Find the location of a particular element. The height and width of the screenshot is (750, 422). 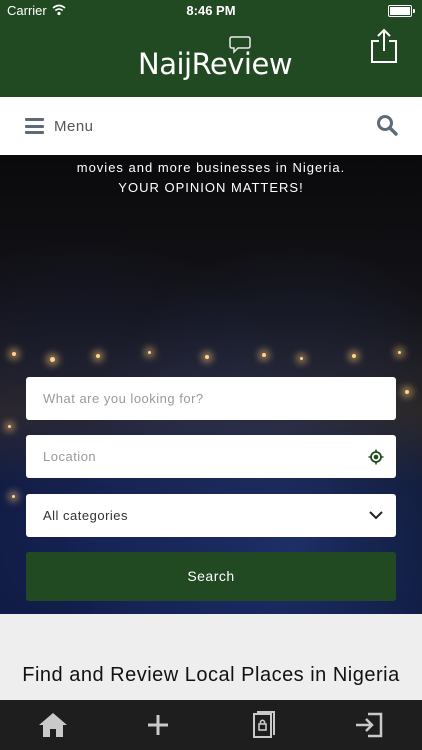

location-placeholder: Location is located at coordinates (70, 456).